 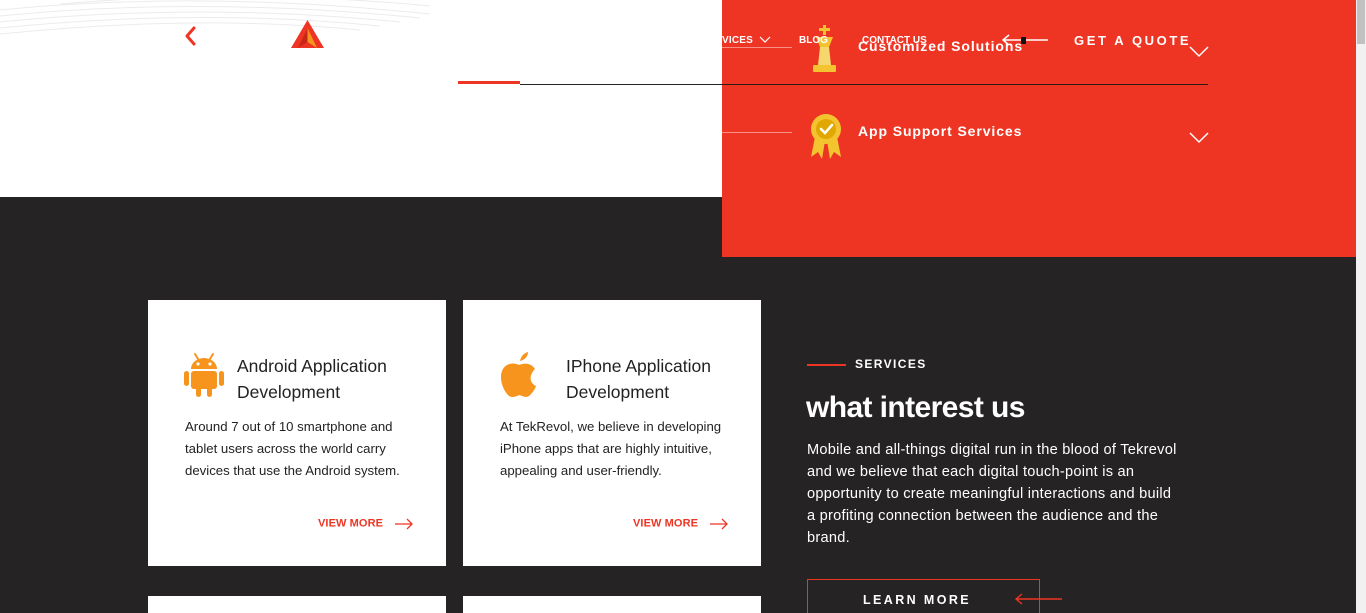 I want to click on arrow-left-icon, so click(x=1038, y=599).